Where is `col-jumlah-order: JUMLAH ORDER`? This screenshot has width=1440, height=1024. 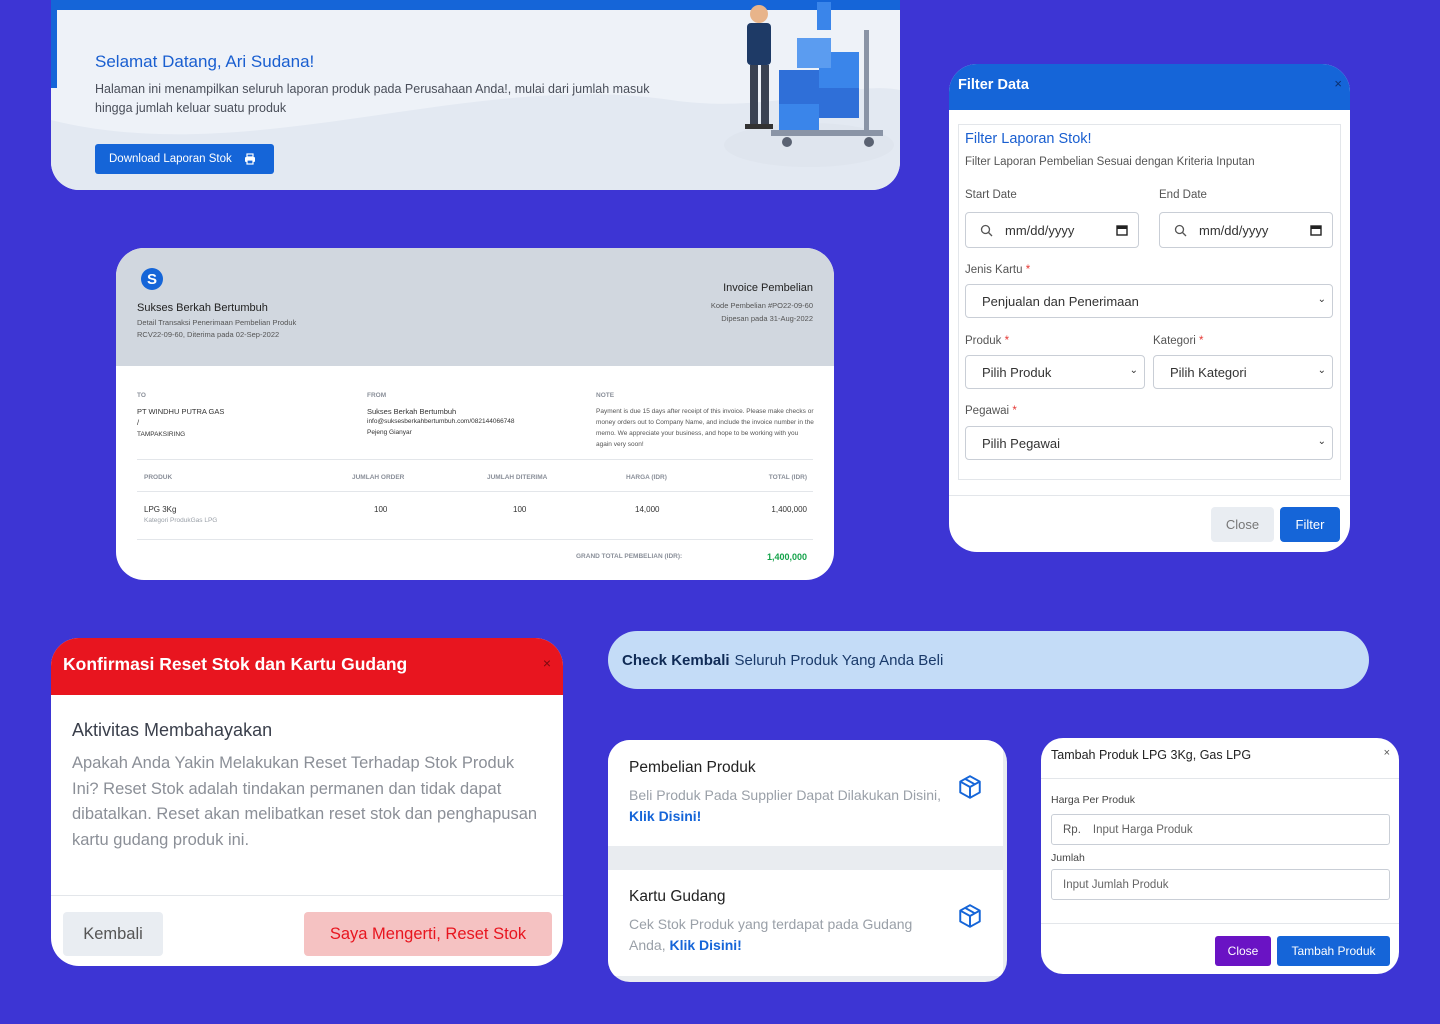
col-jumlah-order: JUMLAH ORDER is located at coordinates (378, 477).